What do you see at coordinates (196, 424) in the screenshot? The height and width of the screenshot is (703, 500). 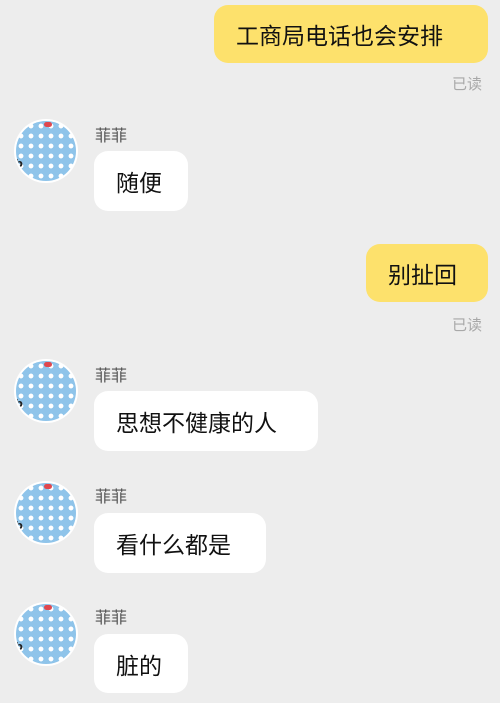 I see `message-text: 思想不健康的人` at bounding box center [196, 424].